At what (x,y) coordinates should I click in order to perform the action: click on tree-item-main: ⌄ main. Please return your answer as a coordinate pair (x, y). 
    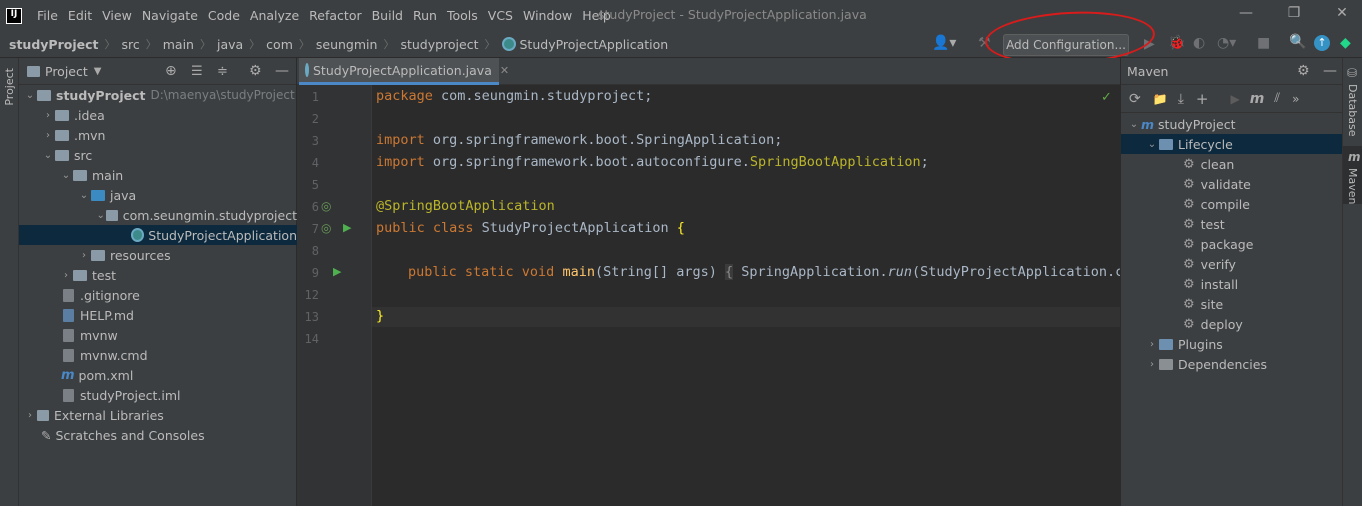
    Looking at the image, I should click on (158, 175).